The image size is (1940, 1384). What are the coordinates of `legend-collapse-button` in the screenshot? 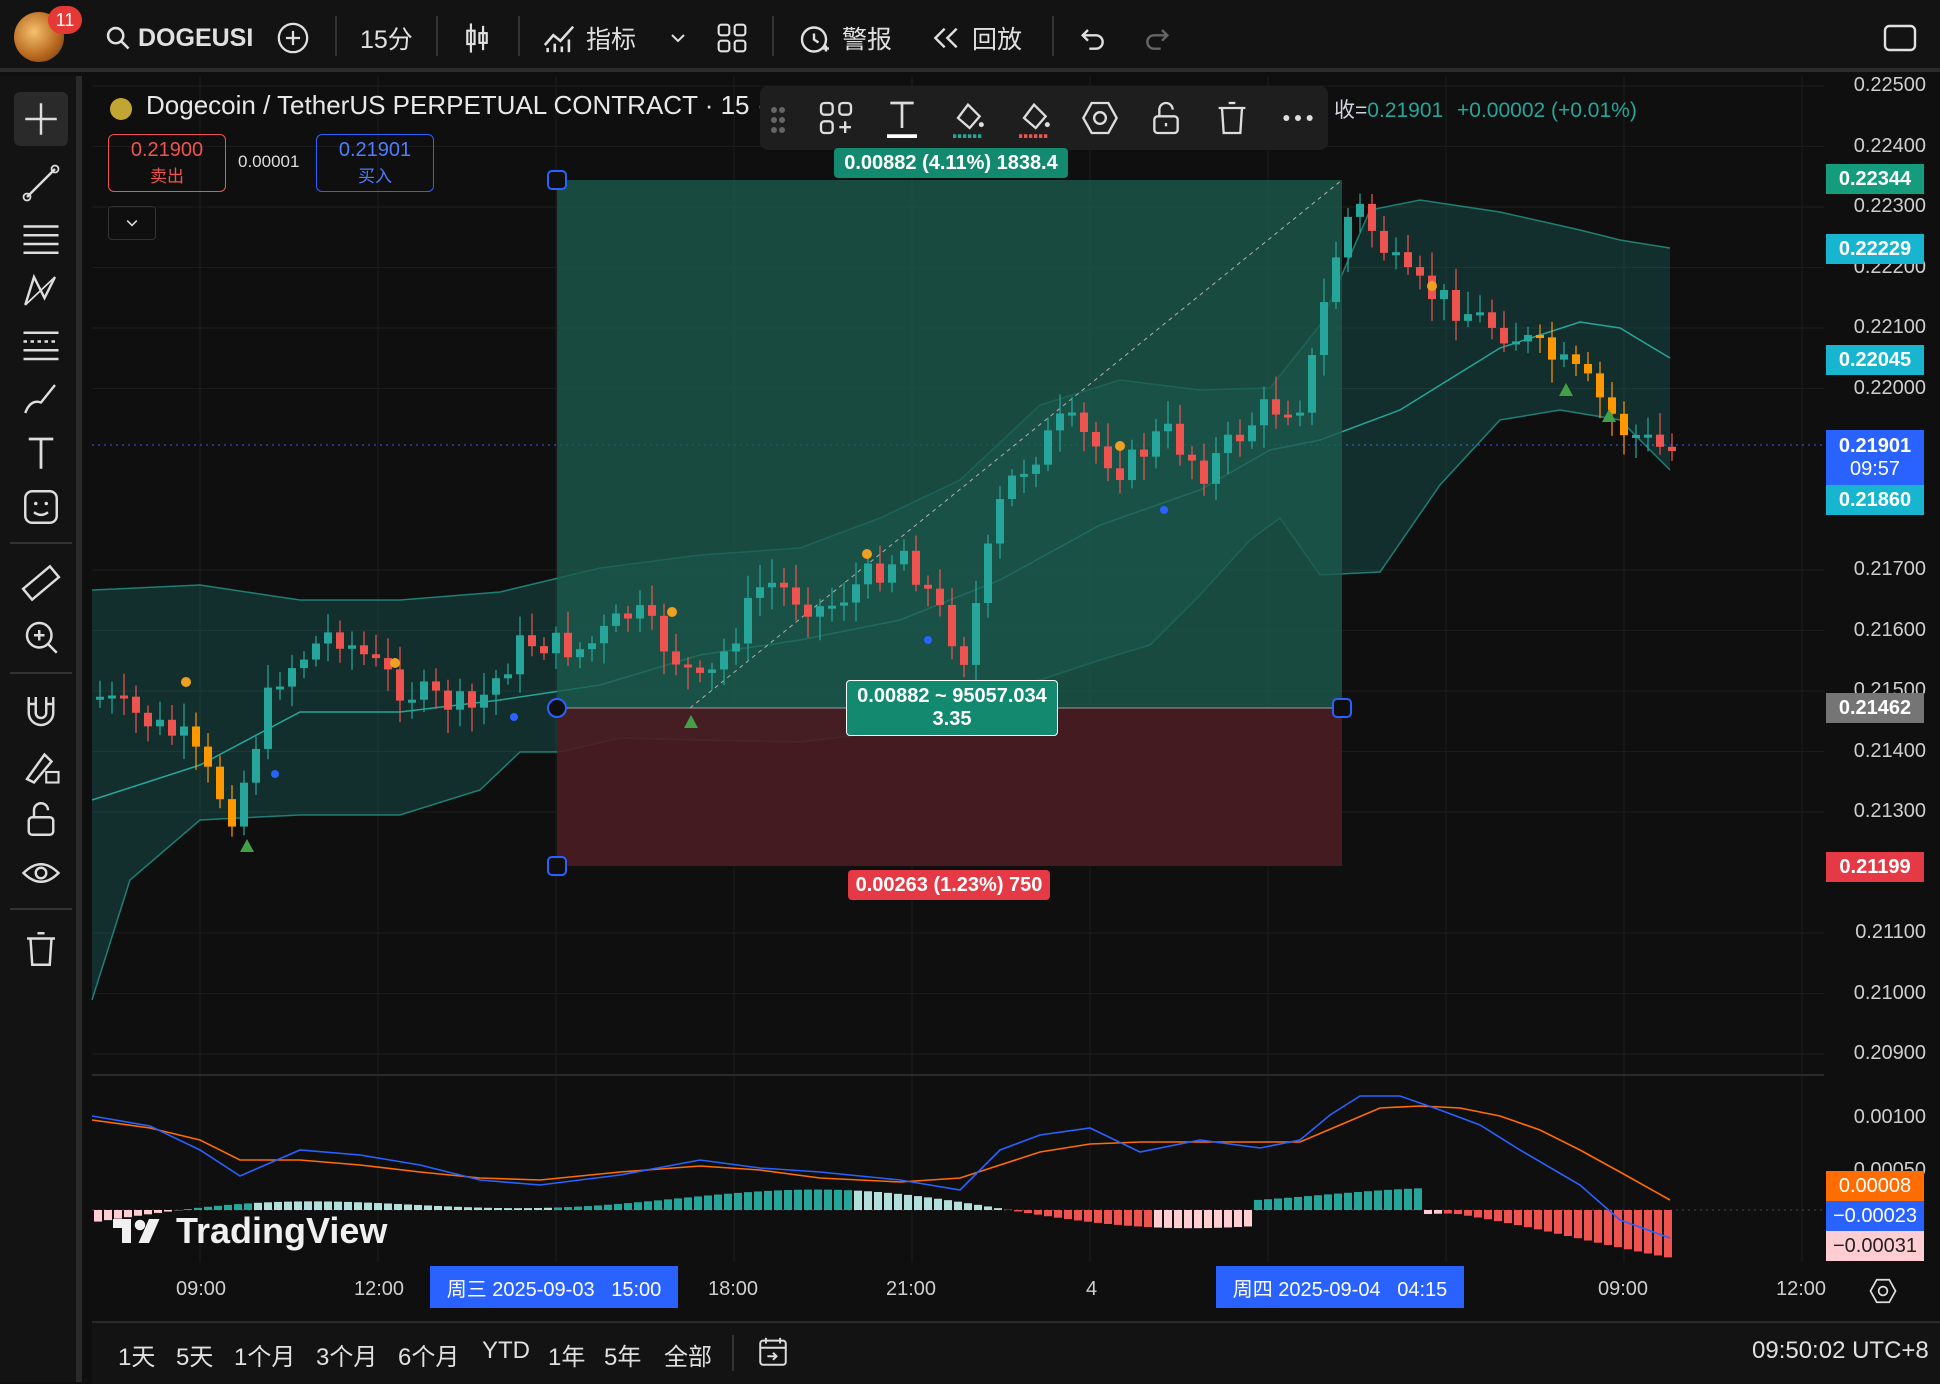 It's located at (132, 223).